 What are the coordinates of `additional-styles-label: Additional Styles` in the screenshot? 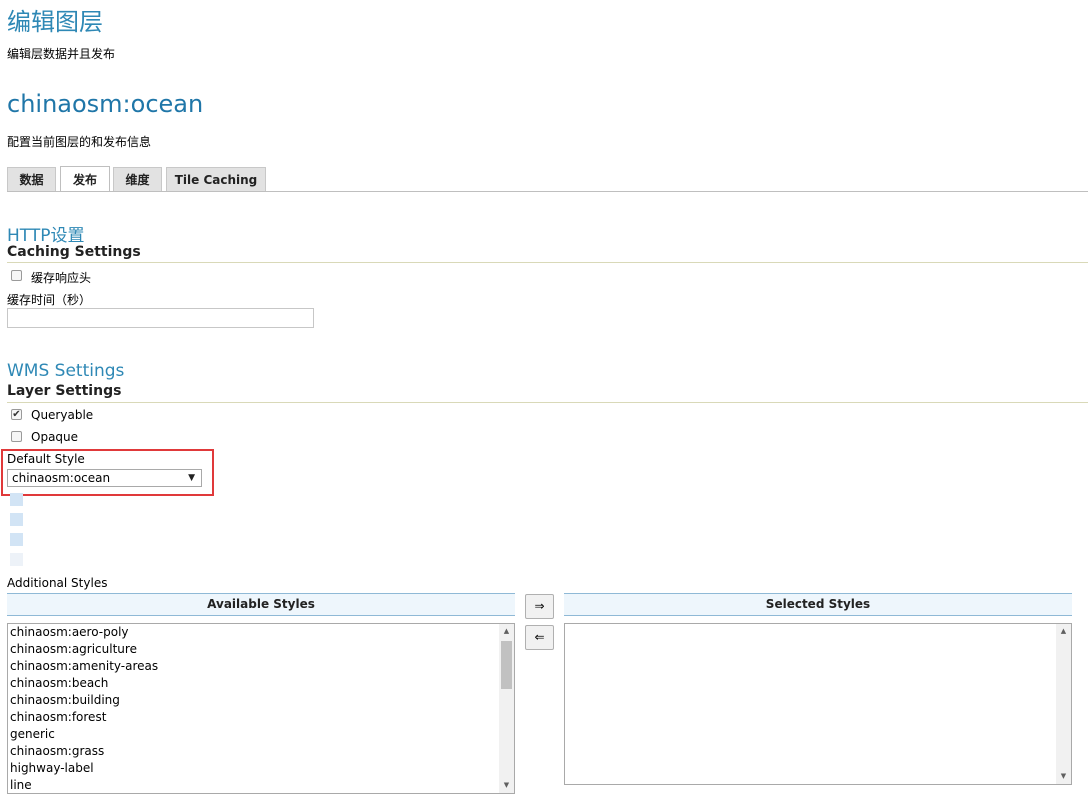 It's located at (57, 583).